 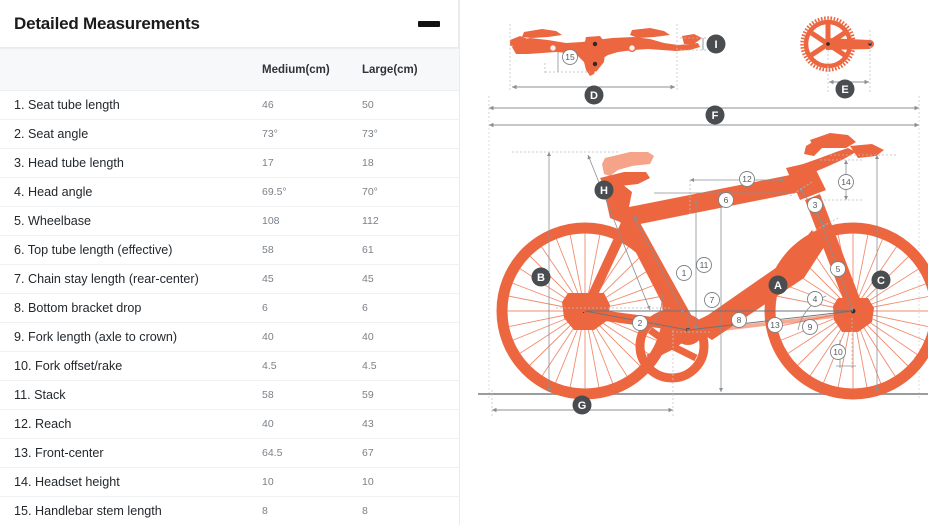 I want to click on callout-6: 6, so click(x=726, y=200).